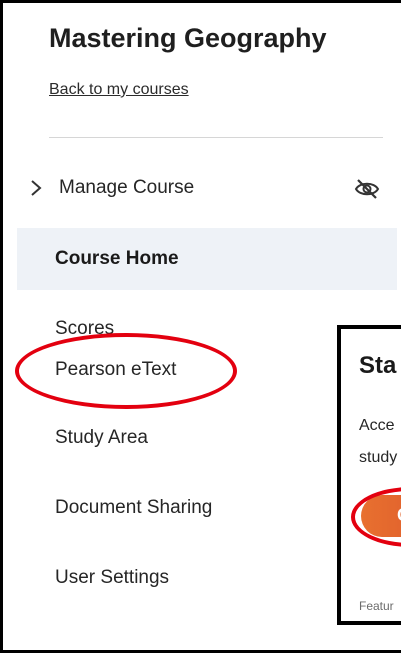  Describe the element at coordinates (36, 188) in the screenshot. I see `chevron-right-icon` at that location.